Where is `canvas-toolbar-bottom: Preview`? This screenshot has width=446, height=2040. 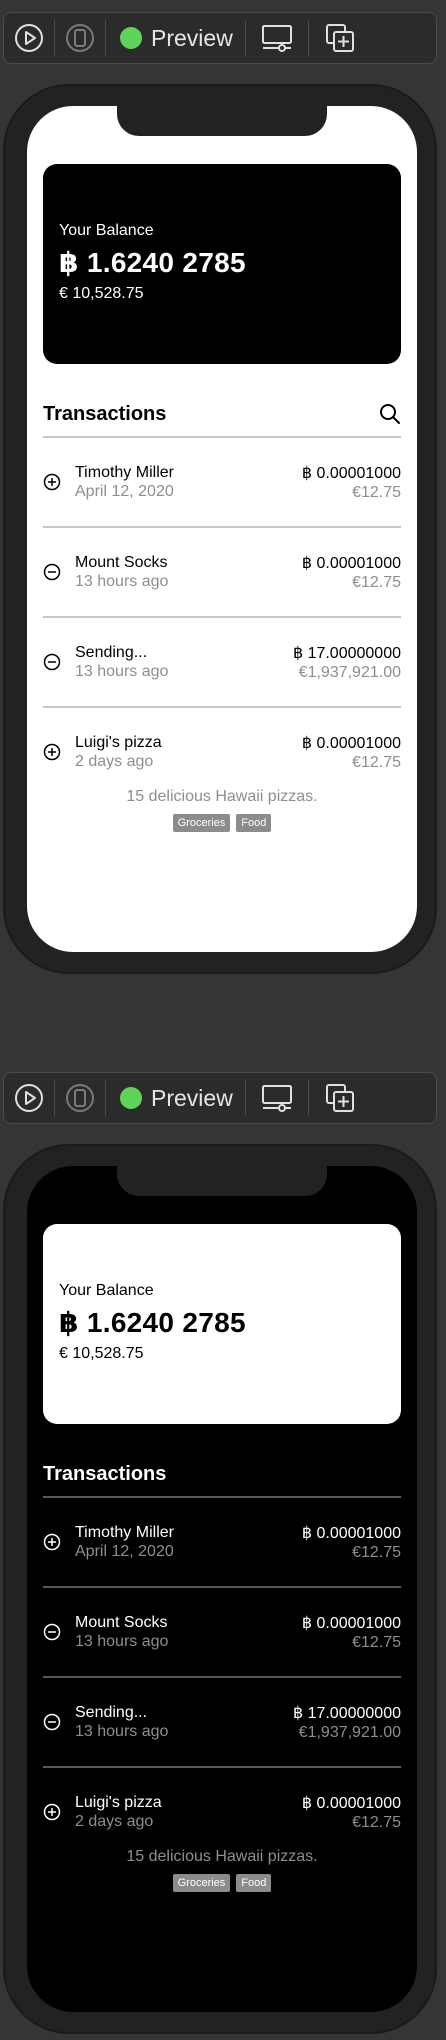
canvas-toolbar-bottom: Preview is located at coordinates (220, 1098).